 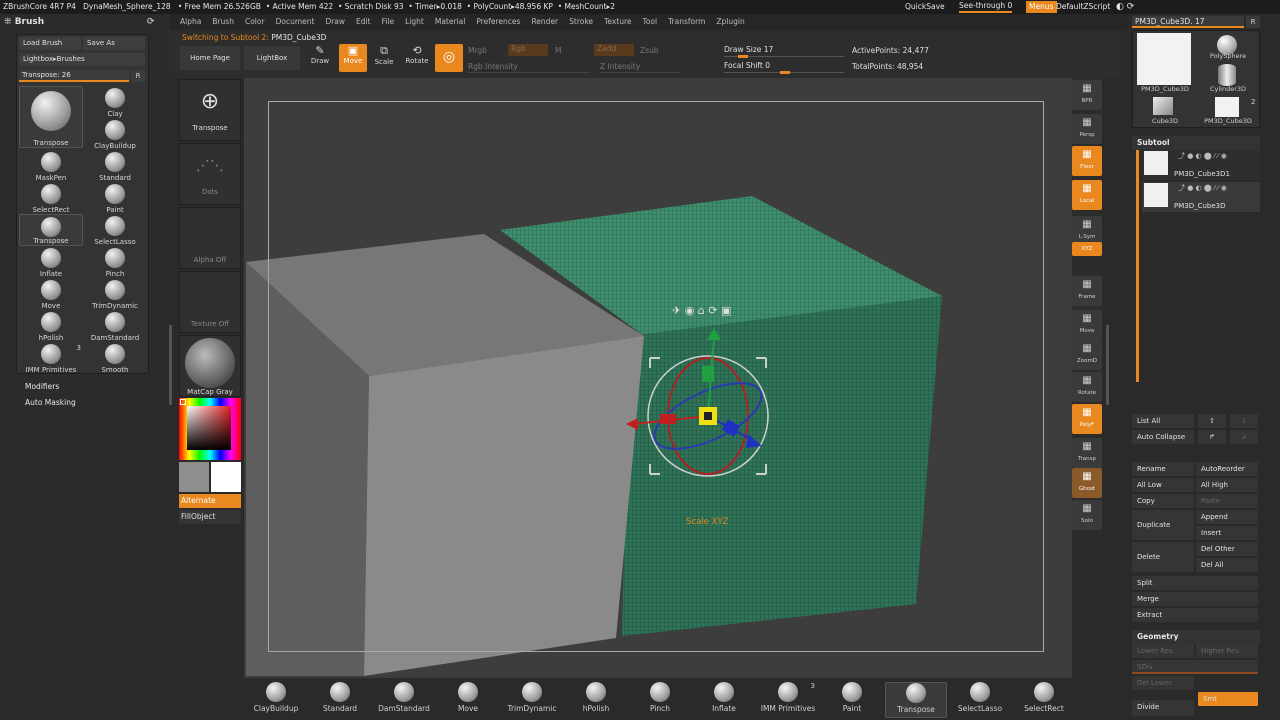 What do you see at coordinates (353, 58) in the screenshot?
I see `move-mode-button: ▣ Move` at bounding box center [353, 58].